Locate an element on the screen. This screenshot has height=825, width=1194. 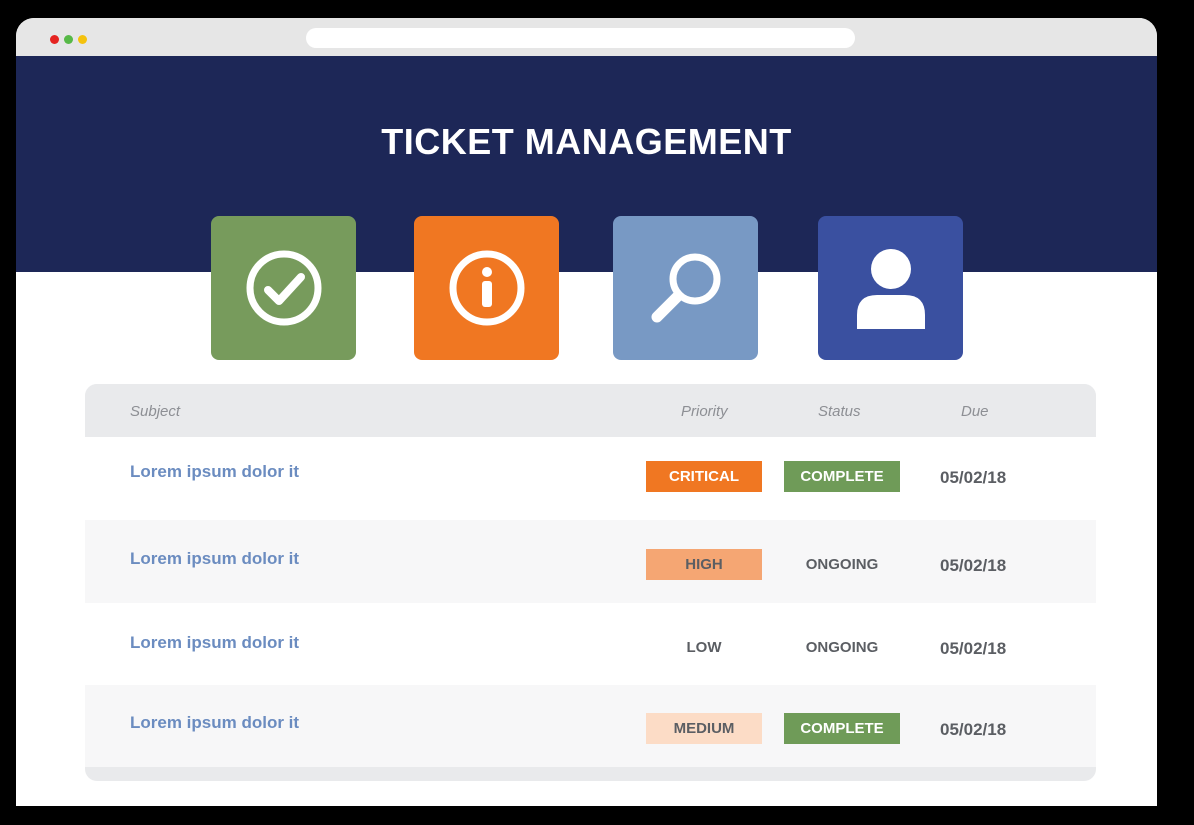
column-header-due: Due is located at coordinates (975, 411).